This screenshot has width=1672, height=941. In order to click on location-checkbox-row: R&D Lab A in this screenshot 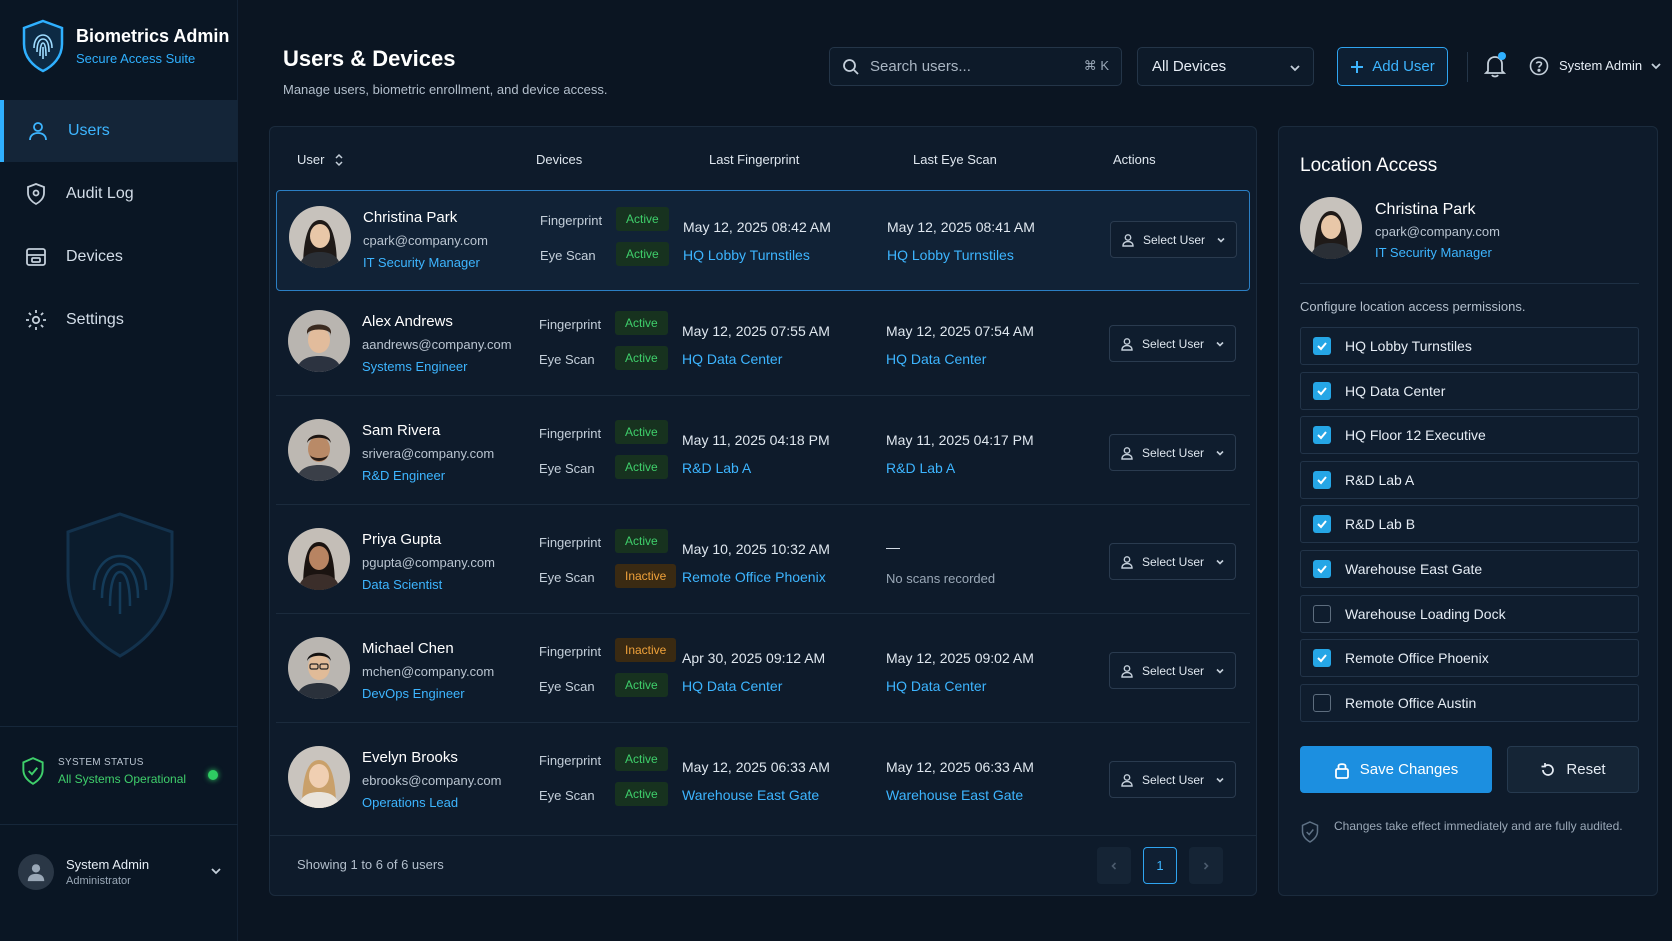, I will do `click(1469, 479)`.